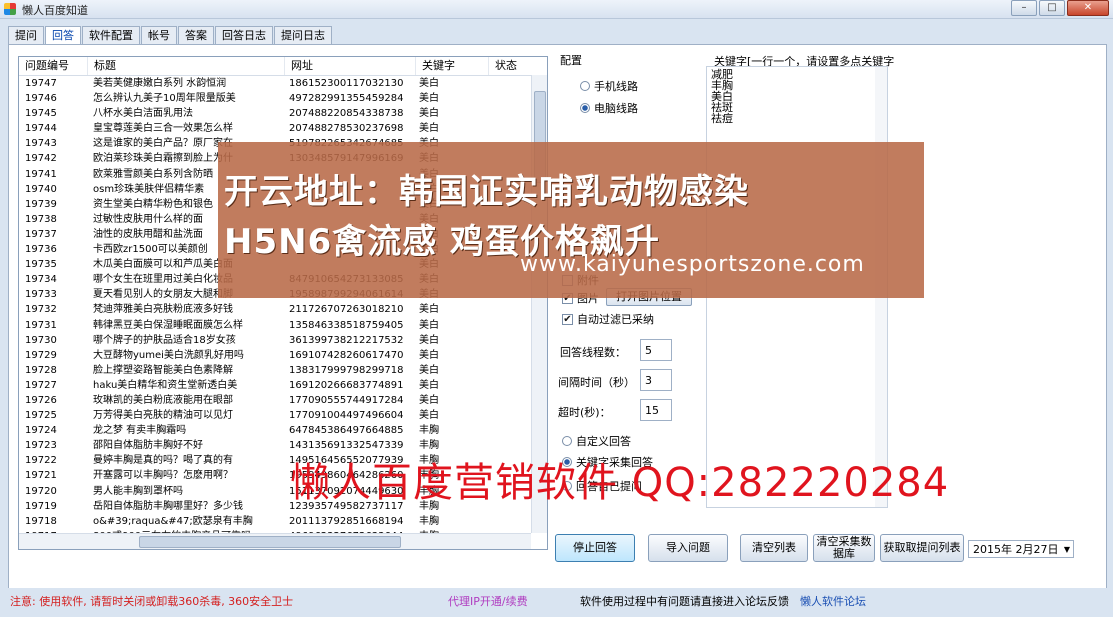  I want to click on table-cell: 211726707263018210, so click(346, 310).